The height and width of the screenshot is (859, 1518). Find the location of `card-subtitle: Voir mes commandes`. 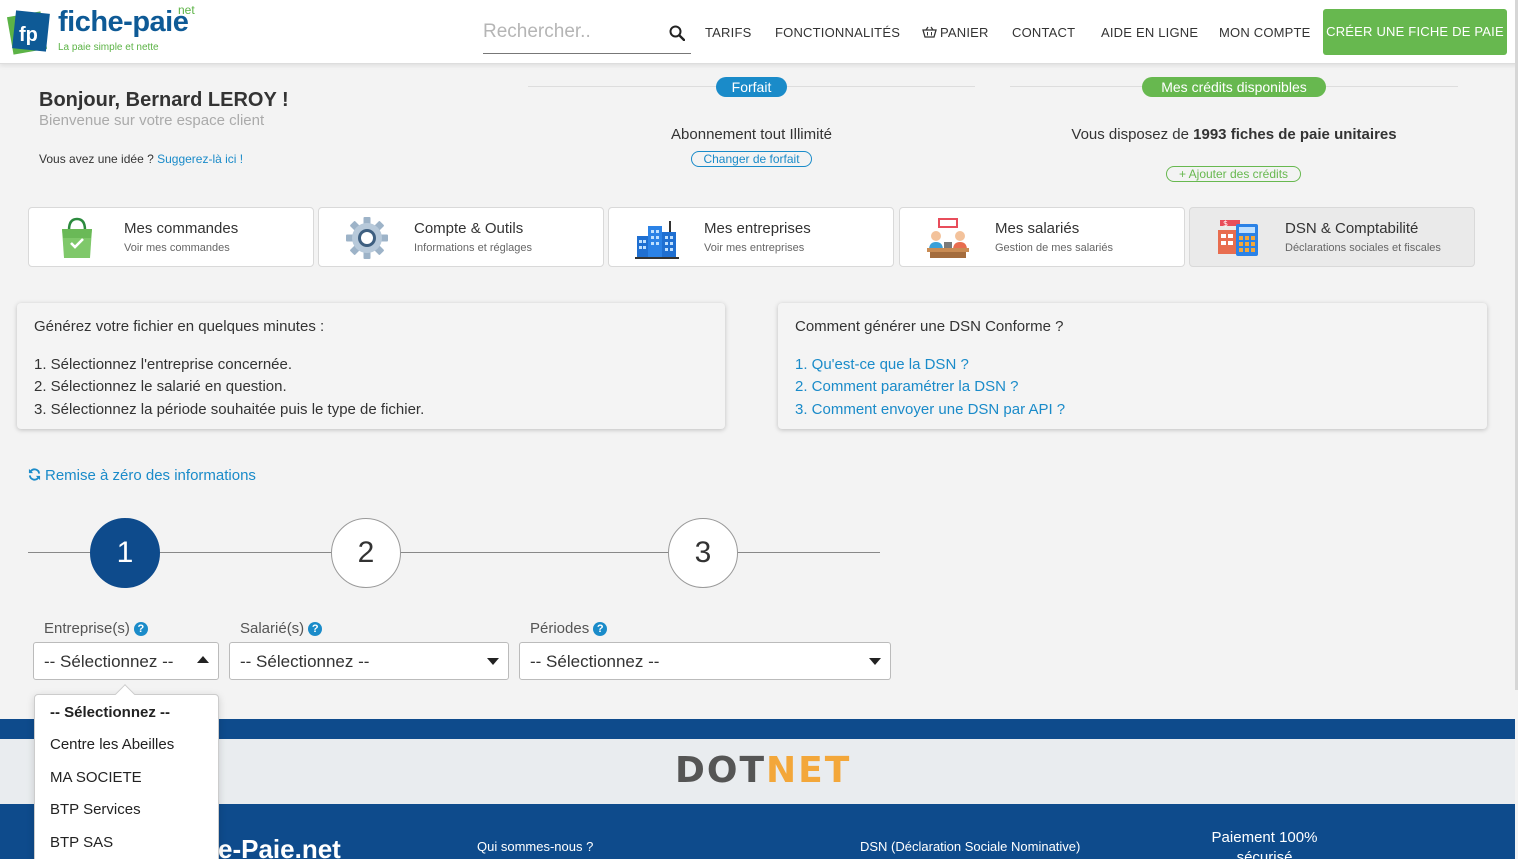

card-subtitle: Voir mes commandes is located at coordinates (177, 248).